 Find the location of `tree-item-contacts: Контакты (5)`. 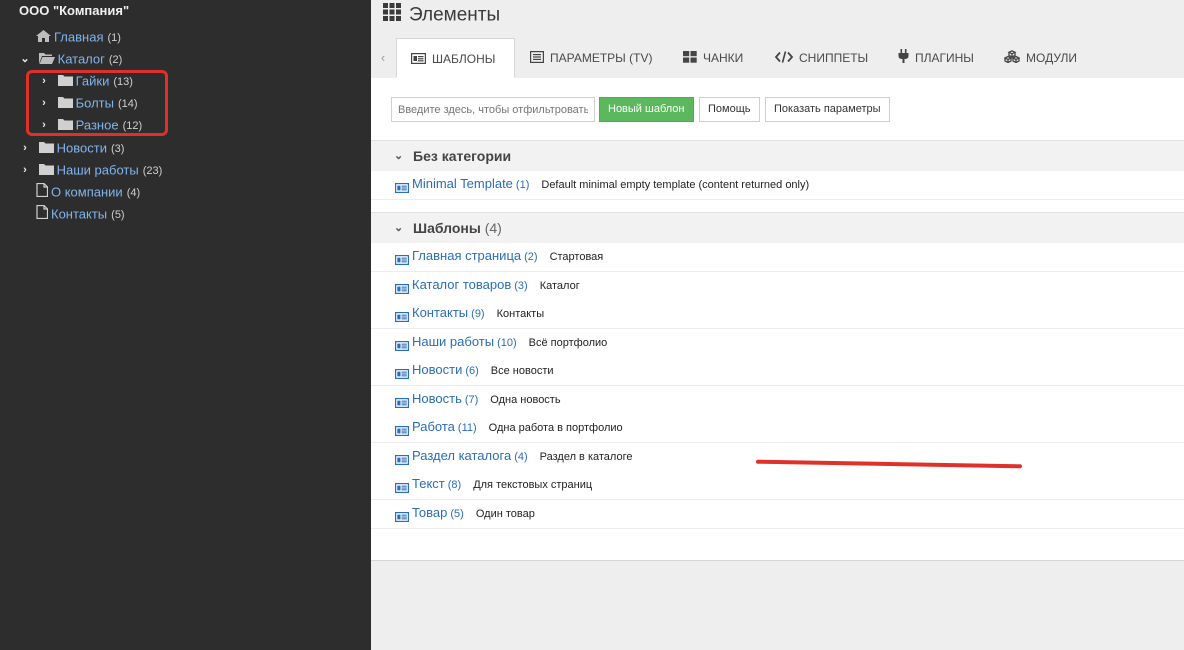

tree-item-contacts: Контакты (5) is located at coordinates (80, 214).